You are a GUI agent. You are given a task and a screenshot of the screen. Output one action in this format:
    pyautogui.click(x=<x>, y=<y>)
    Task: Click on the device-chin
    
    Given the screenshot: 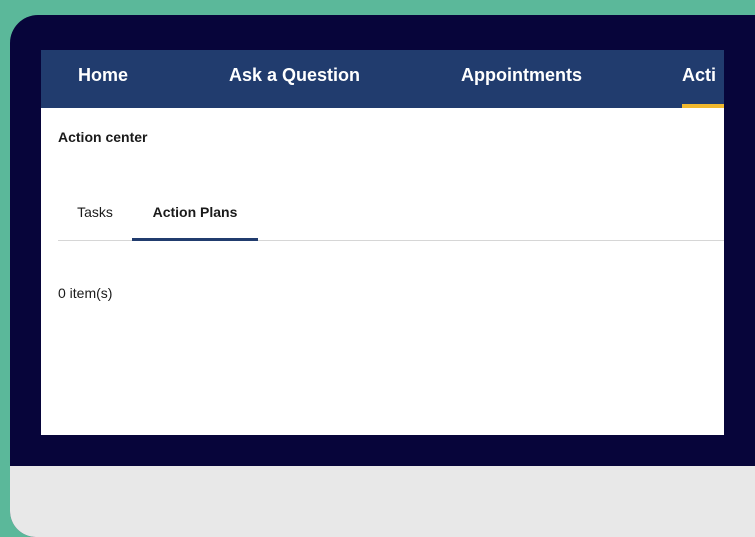 What is the action you would take?
    pyautogui.click(x=382, y=501)
    